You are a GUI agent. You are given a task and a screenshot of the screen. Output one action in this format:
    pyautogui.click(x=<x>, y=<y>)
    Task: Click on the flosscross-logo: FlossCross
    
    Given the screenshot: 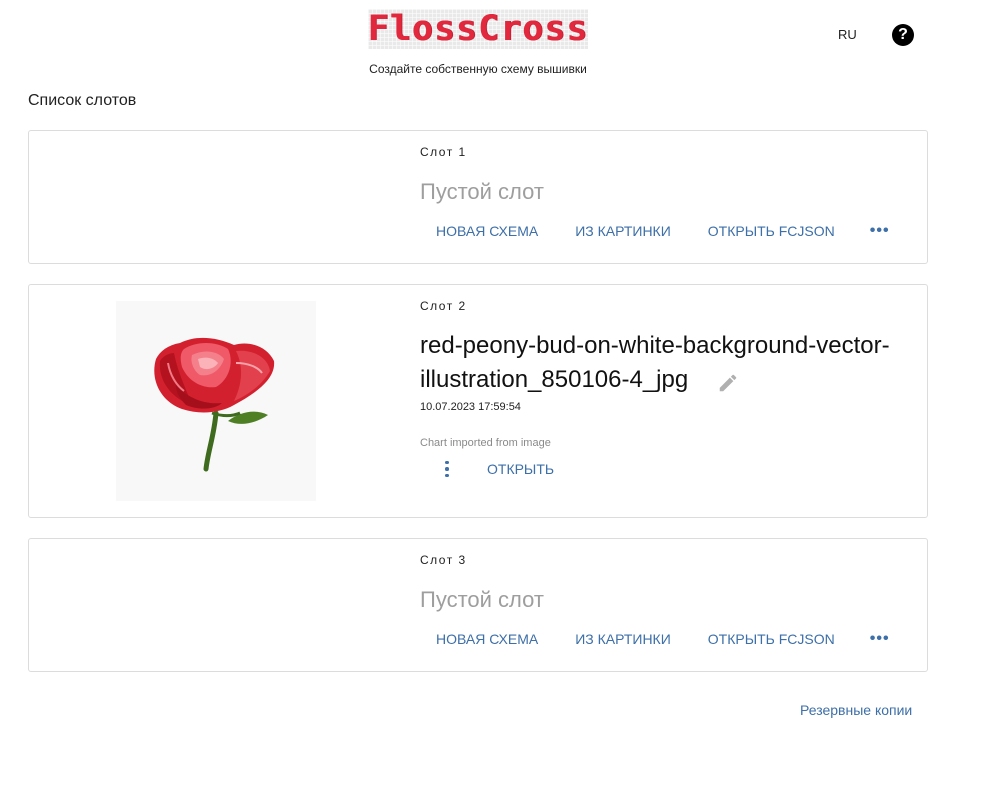 What is the action you would take?
    pyautogui.click(x=478, y=29)
    